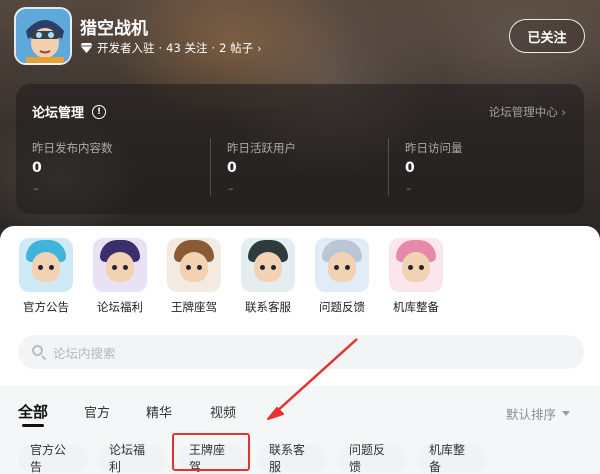 The width and height of the screenshot is (600, 474). What do you see at coordinates (416, 307) in the screenshot?
I see `shortcut-label: 机库整备` at bounding box center [416, 307].